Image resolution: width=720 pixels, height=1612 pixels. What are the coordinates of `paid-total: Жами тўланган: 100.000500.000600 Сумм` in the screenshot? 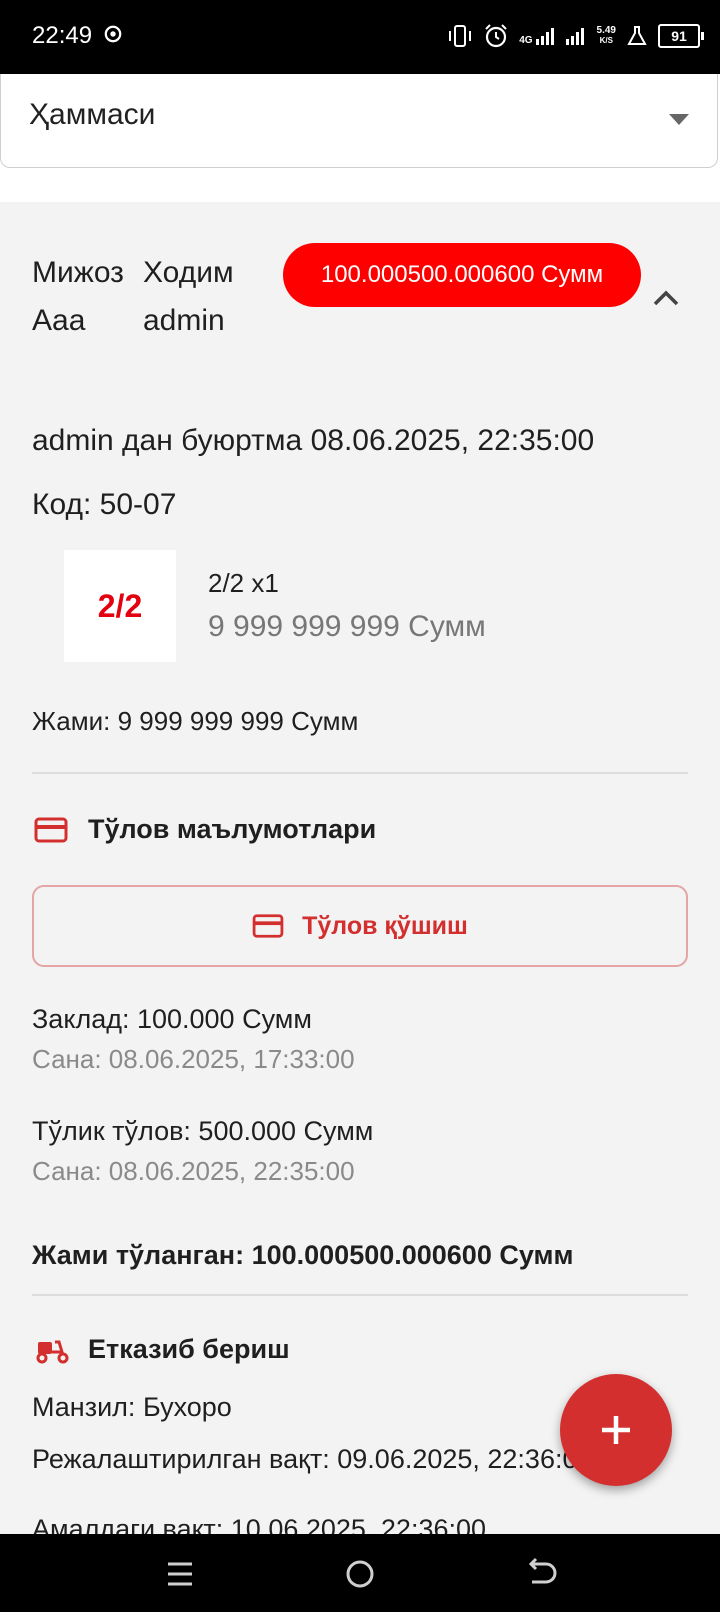 It's located at (303, 1255).